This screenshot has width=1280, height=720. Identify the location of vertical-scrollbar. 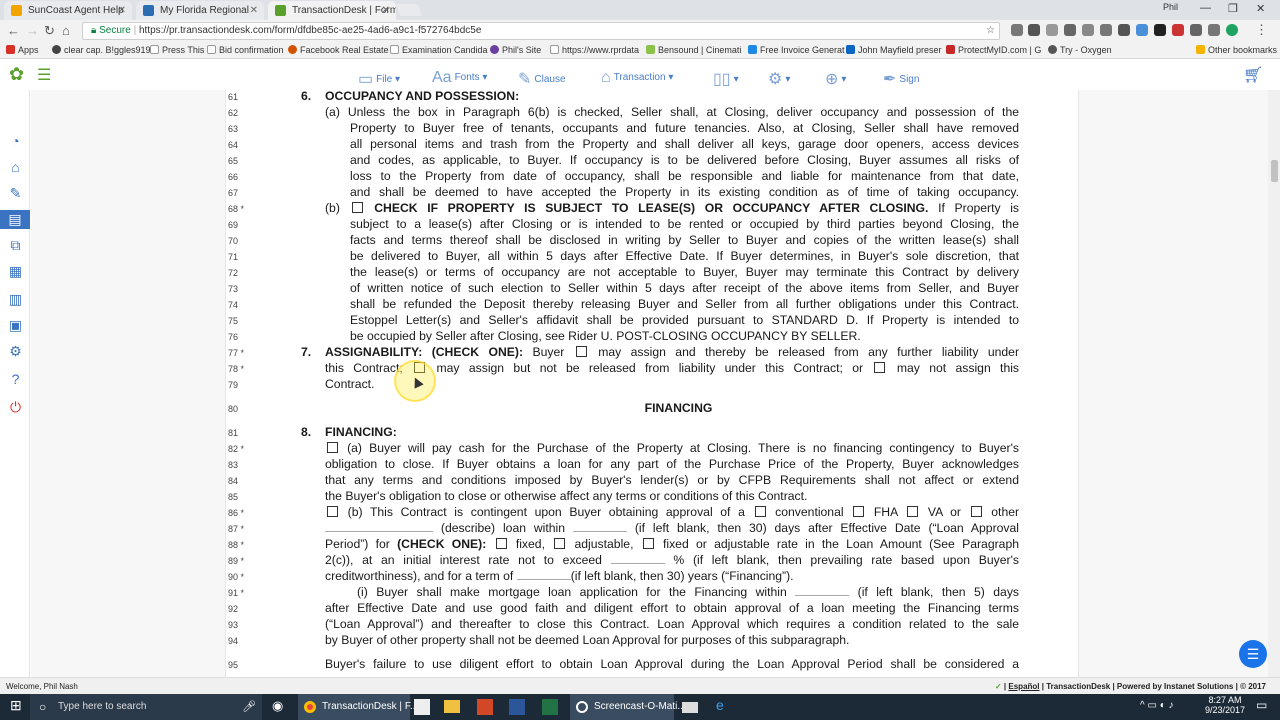
(1274, 383).